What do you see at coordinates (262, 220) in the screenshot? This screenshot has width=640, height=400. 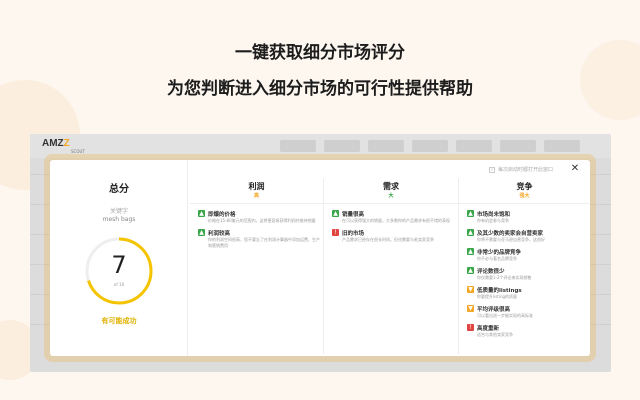 I see `criterion-description: 价格在15-80美元的范围内，这将更容易获得利润并维持销量` at bounding box center [262, 220].